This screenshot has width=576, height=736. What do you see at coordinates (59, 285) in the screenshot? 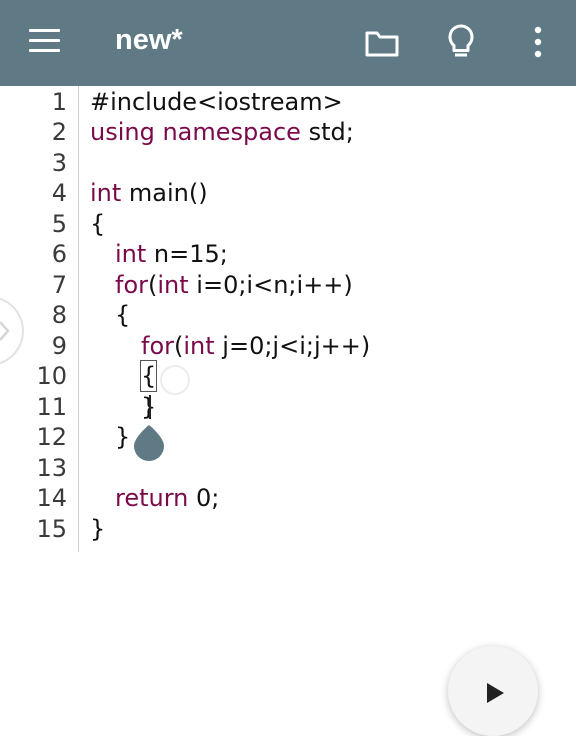
I see `line-number: 7` at bounding box center [59, 285].